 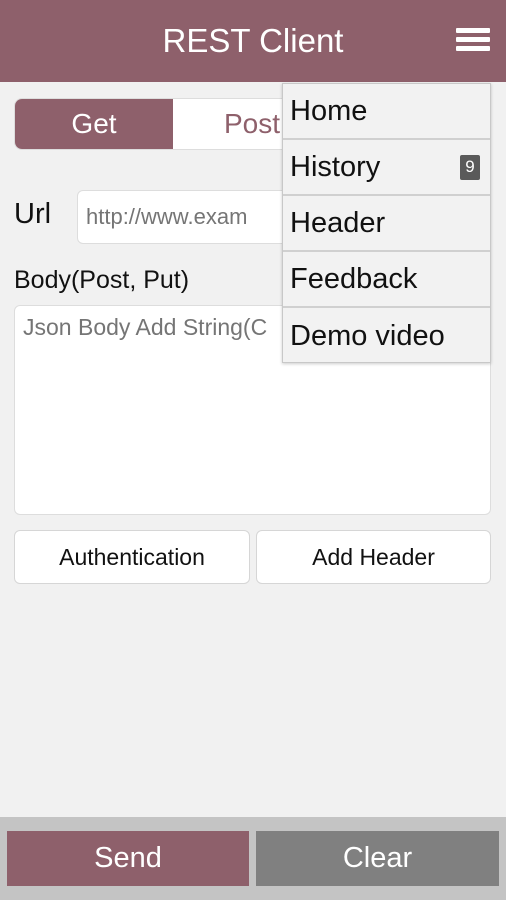 What do you see at coordinates (373, 557) in the screenshot?
I see `add-header-button: Add Header` at bounding box center [373, 557].